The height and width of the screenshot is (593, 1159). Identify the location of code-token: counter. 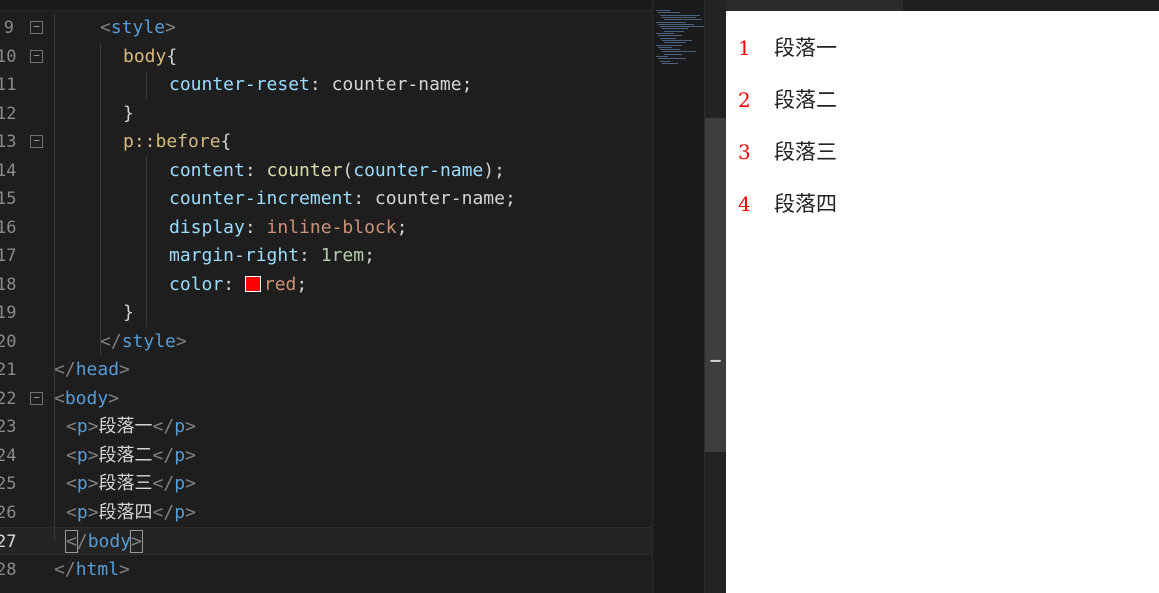
(304, 170).